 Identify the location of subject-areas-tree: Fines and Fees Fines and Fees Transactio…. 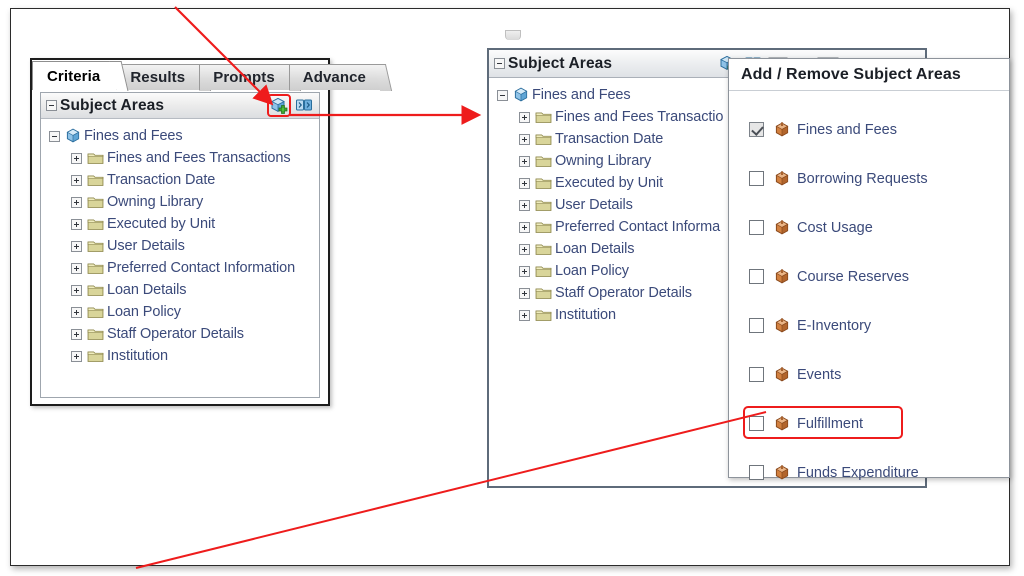
(180, 243).